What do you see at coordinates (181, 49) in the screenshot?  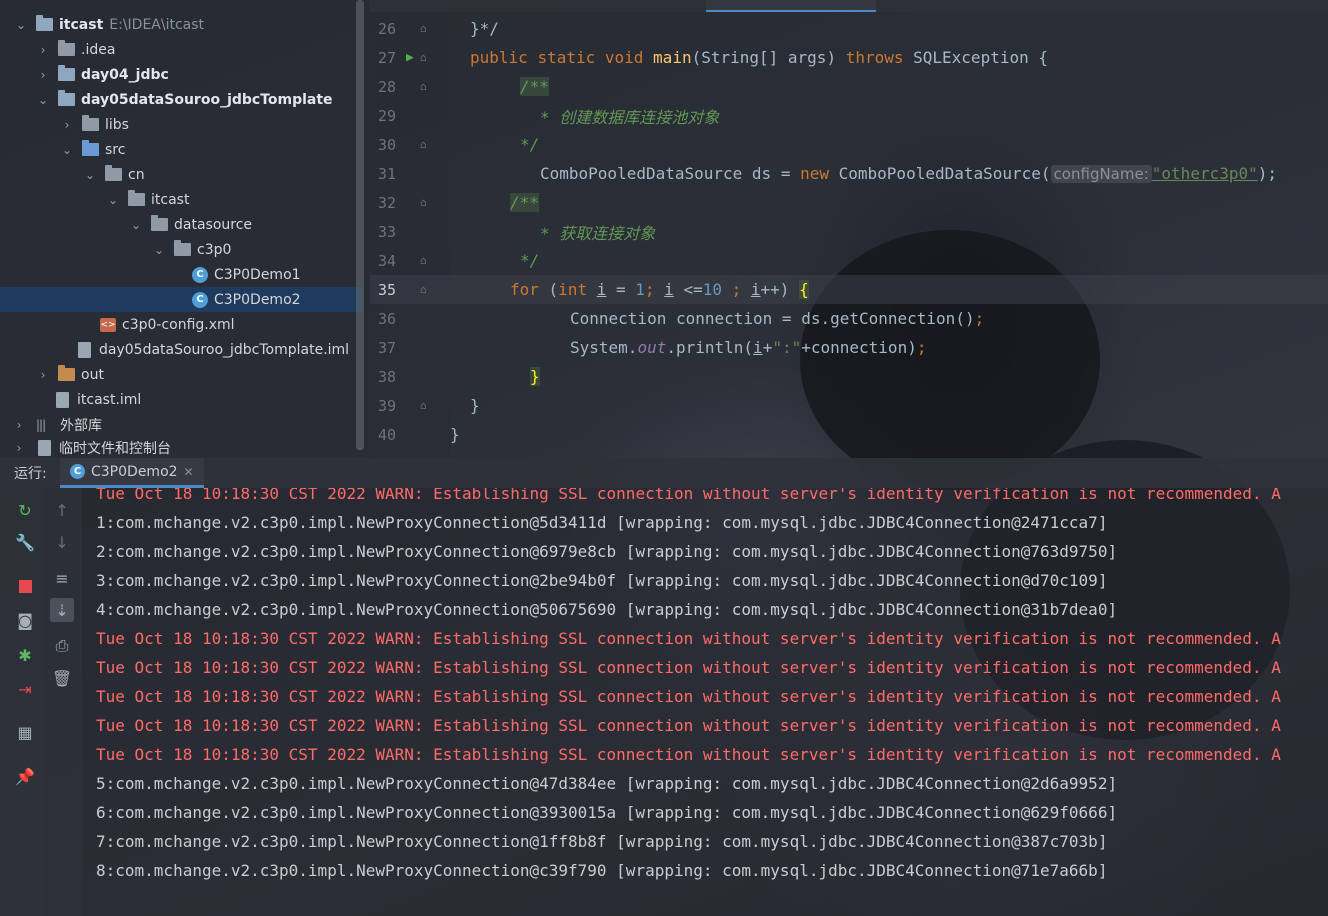 I see `tree-item-idea: › .idea` at bounding box center [181, 49].